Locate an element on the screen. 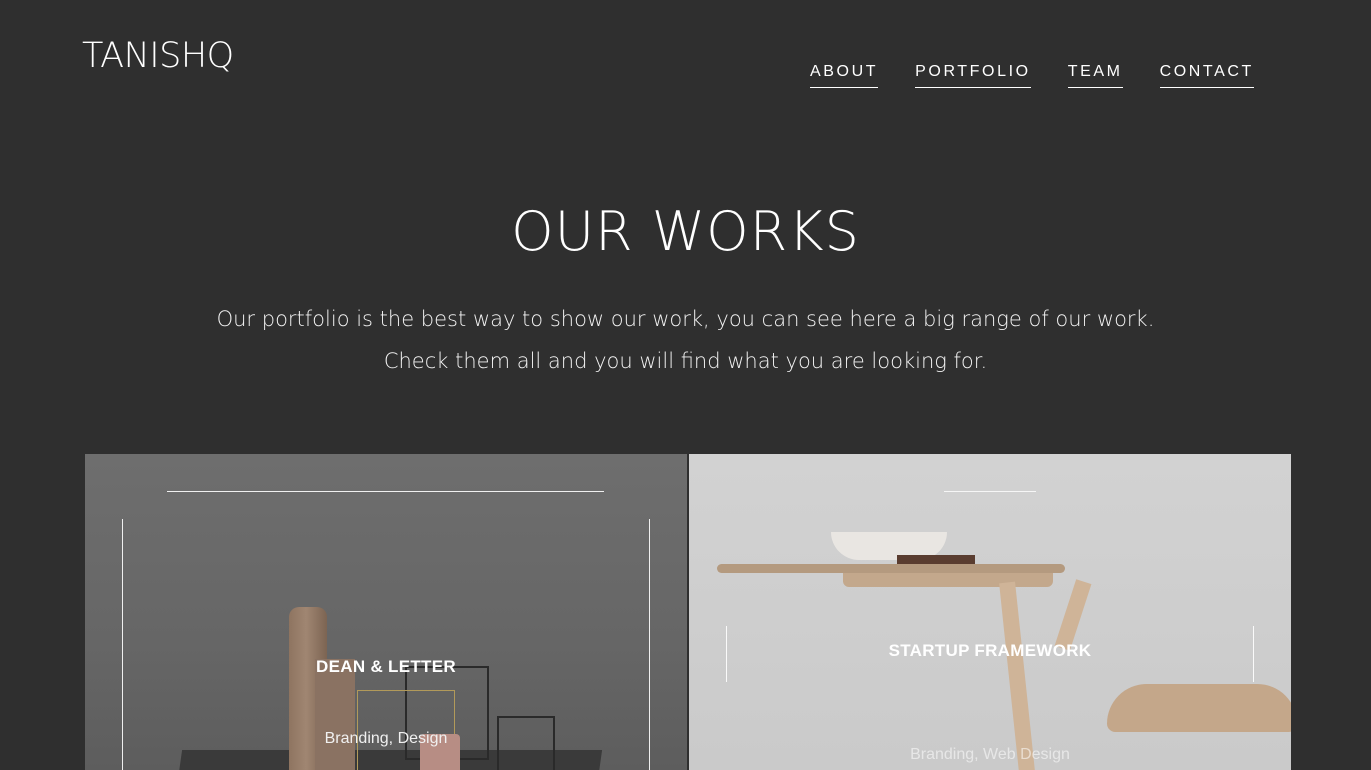 This screenshot has width=1371, height=770. table-support-shape is located at coordinates (948, 580).